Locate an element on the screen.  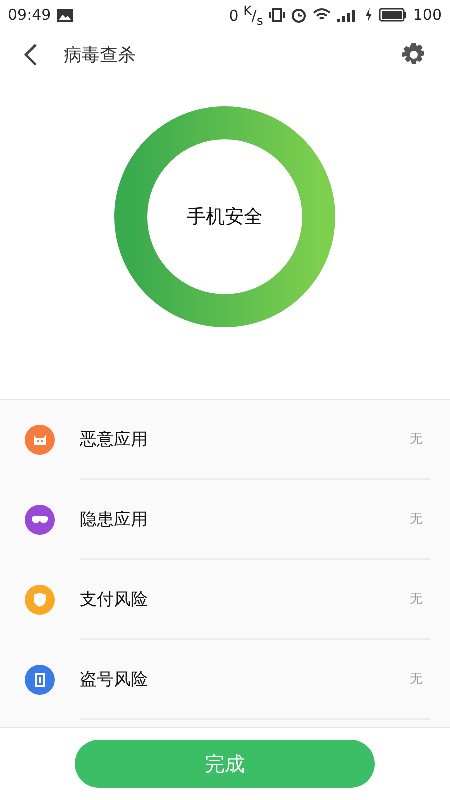
status-label: 手机安全 is located at coordinates (225, 217).